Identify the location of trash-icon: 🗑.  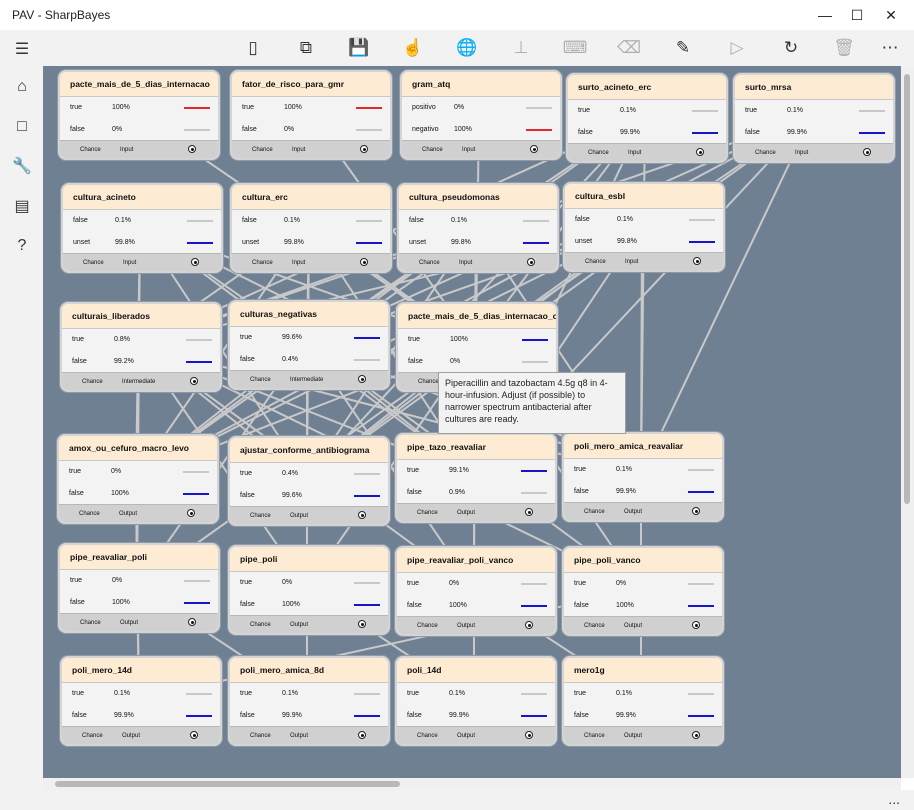
(844, 48).